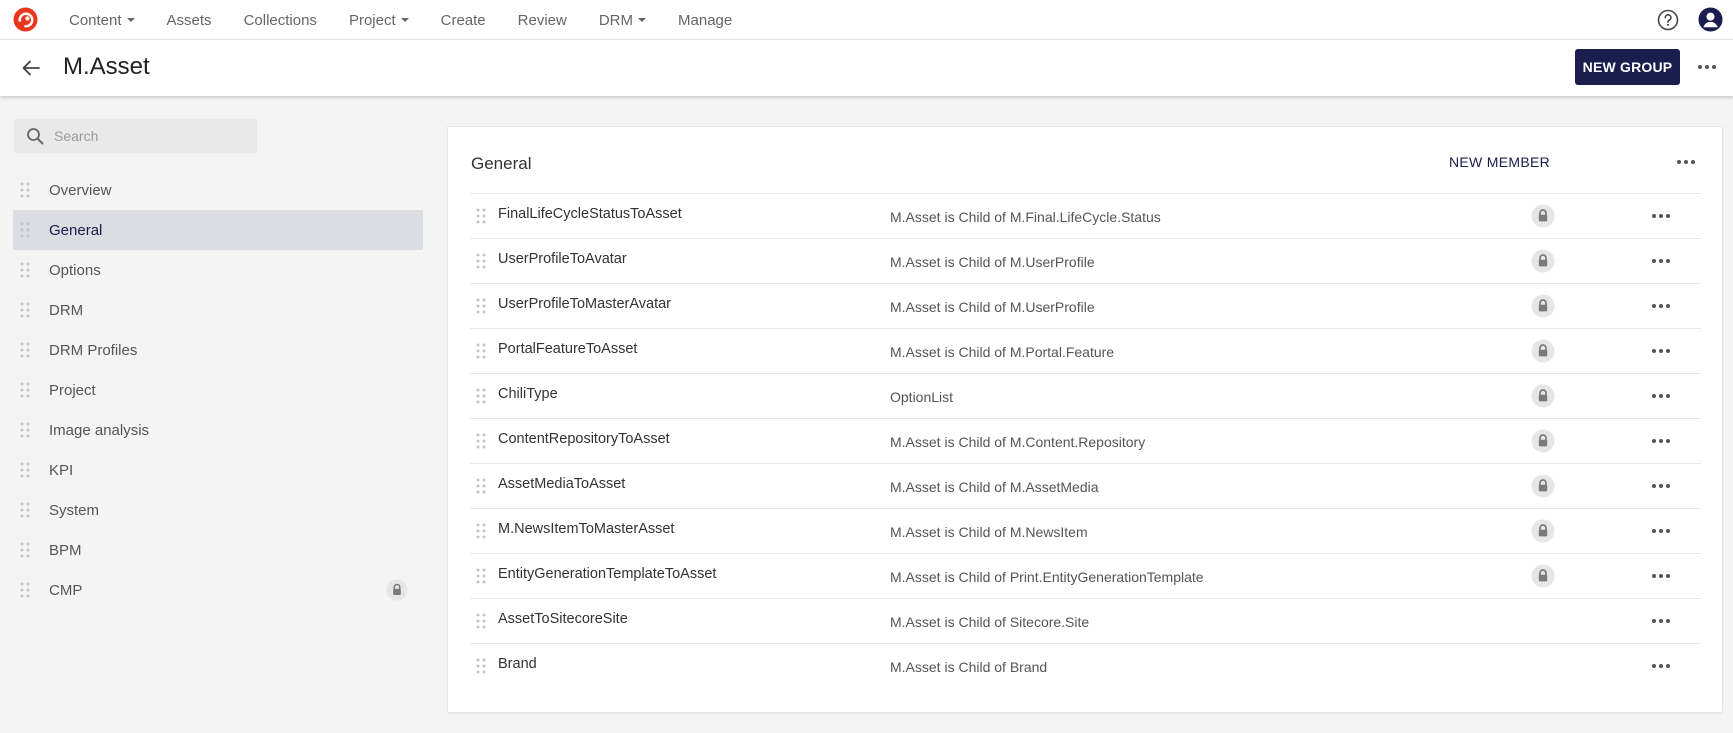 Image resolution: width=1733 pixels, height=733 pixels. What do you see at coordinates (74, 510) in the screenshot?
I see `sidebar-item-label: System` at bounding box center [74, 510].